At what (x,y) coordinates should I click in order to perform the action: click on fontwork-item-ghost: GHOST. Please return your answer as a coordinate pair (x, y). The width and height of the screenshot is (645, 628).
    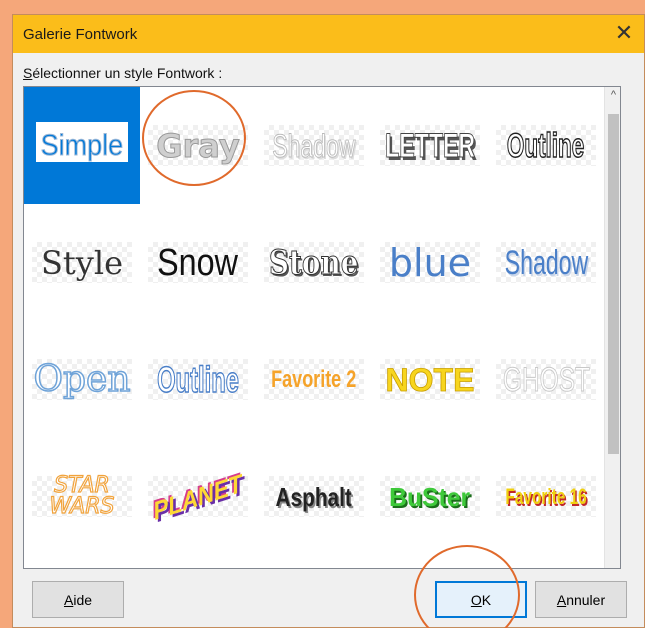
    Looking at the image, I should click on (546, 379).